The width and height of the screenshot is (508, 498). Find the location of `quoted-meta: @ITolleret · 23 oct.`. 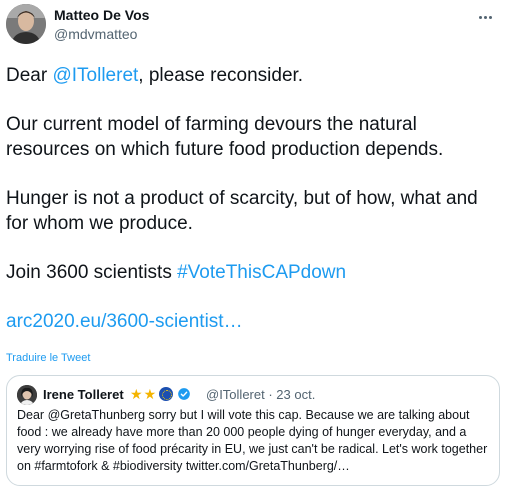

quoted-meta: @ITolleret · 23 oct. is located at coordinates (260, 394).